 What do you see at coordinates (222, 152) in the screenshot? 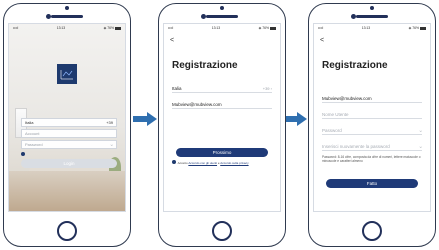
I see `next-button: Prossimo` at bounding box center [222, 152].